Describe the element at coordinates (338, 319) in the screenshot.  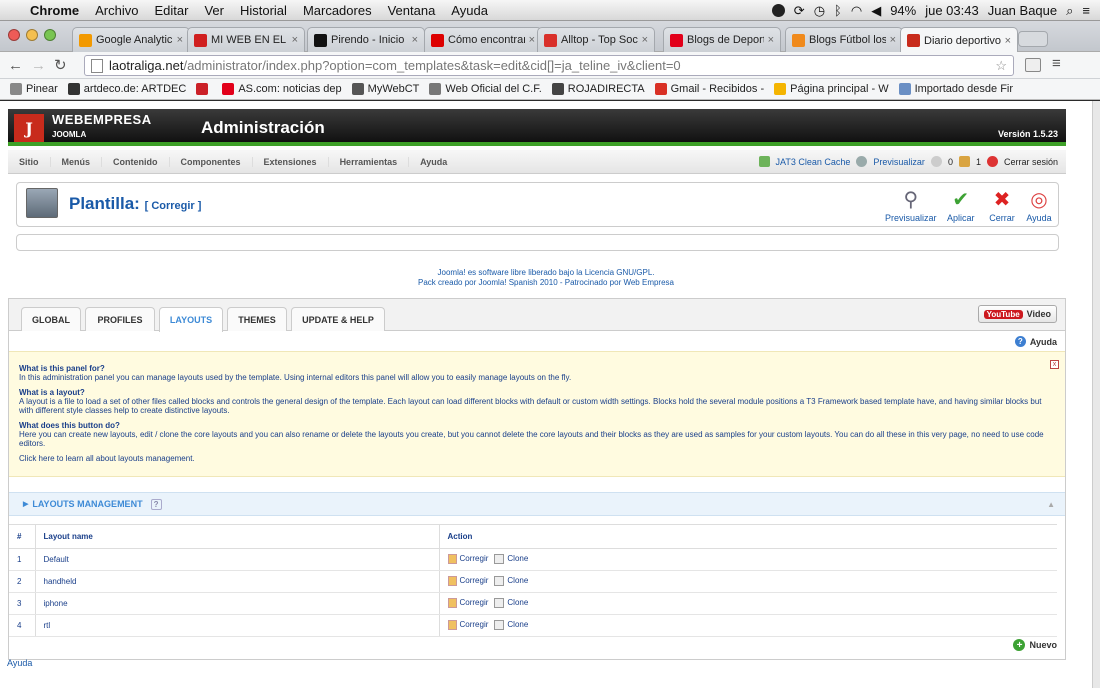
I see `tab-update-help: UPDATE & HELP` at that location.